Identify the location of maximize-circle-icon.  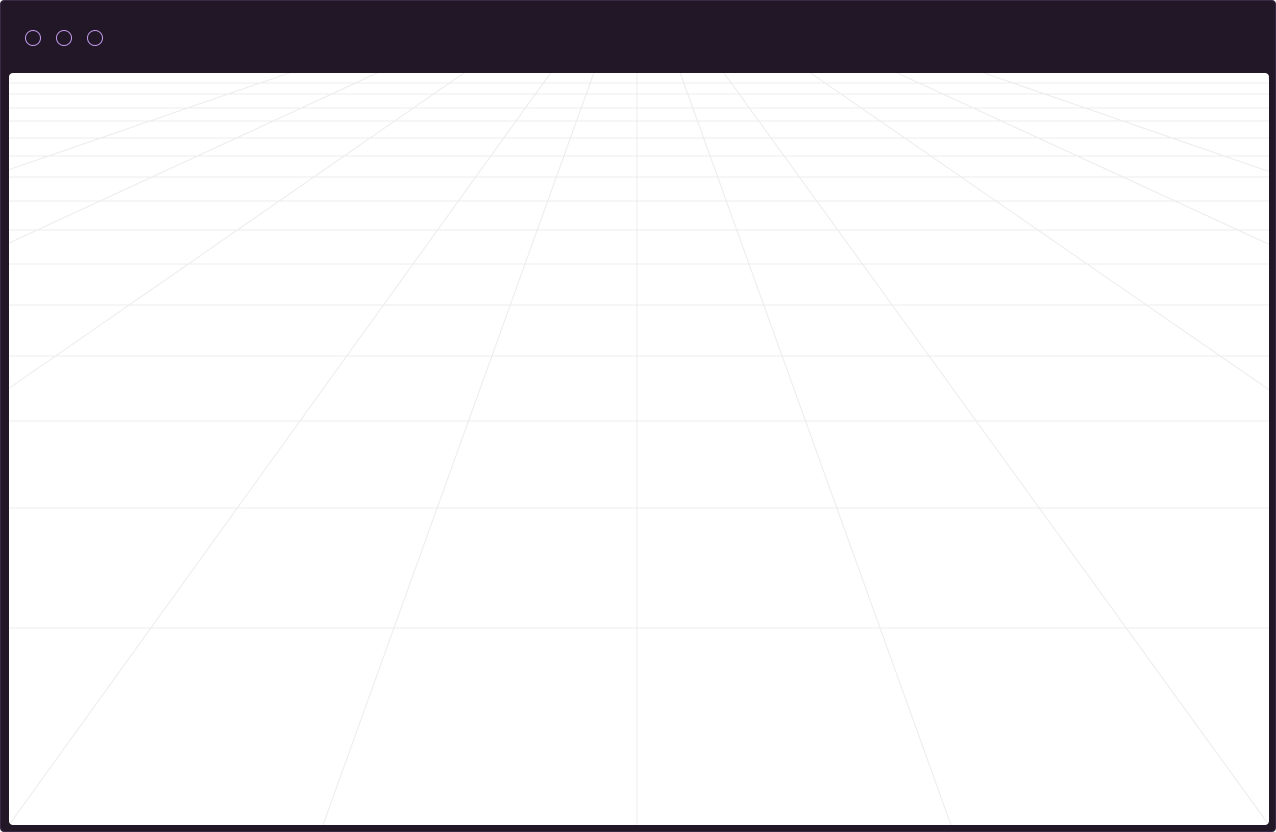
(95, 38).